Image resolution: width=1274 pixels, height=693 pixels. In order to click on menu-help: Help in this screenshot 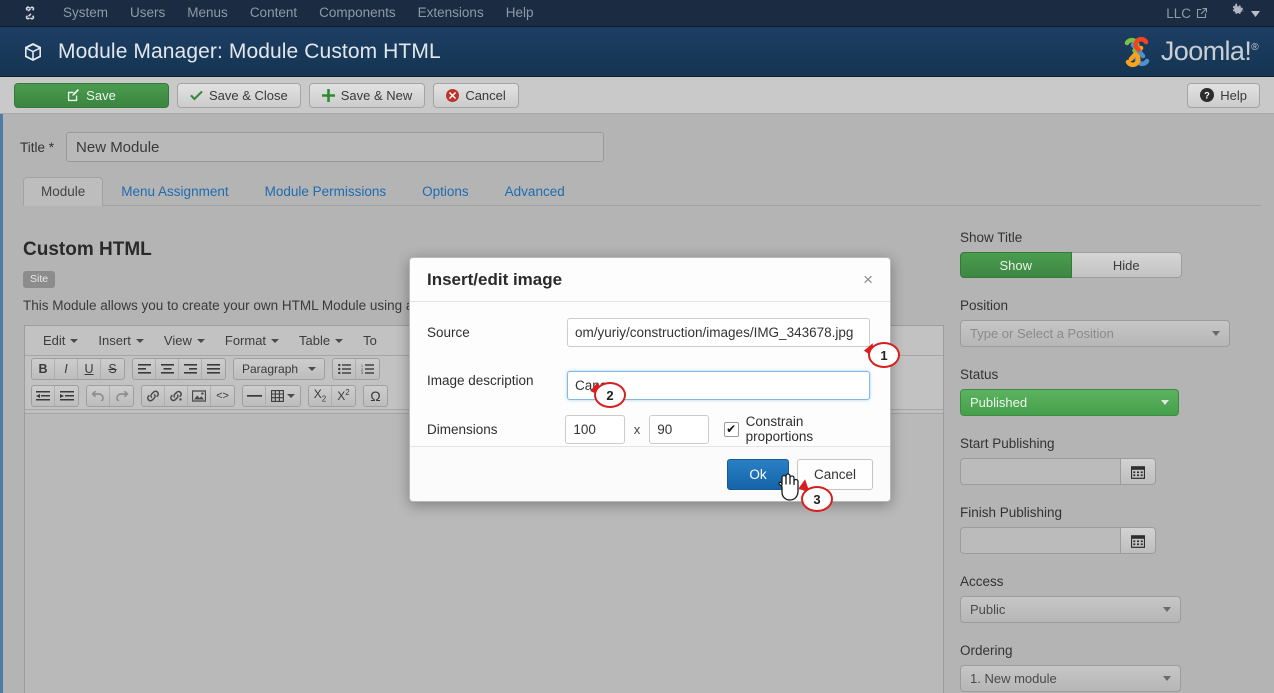, I will do `click(520, 13)`.